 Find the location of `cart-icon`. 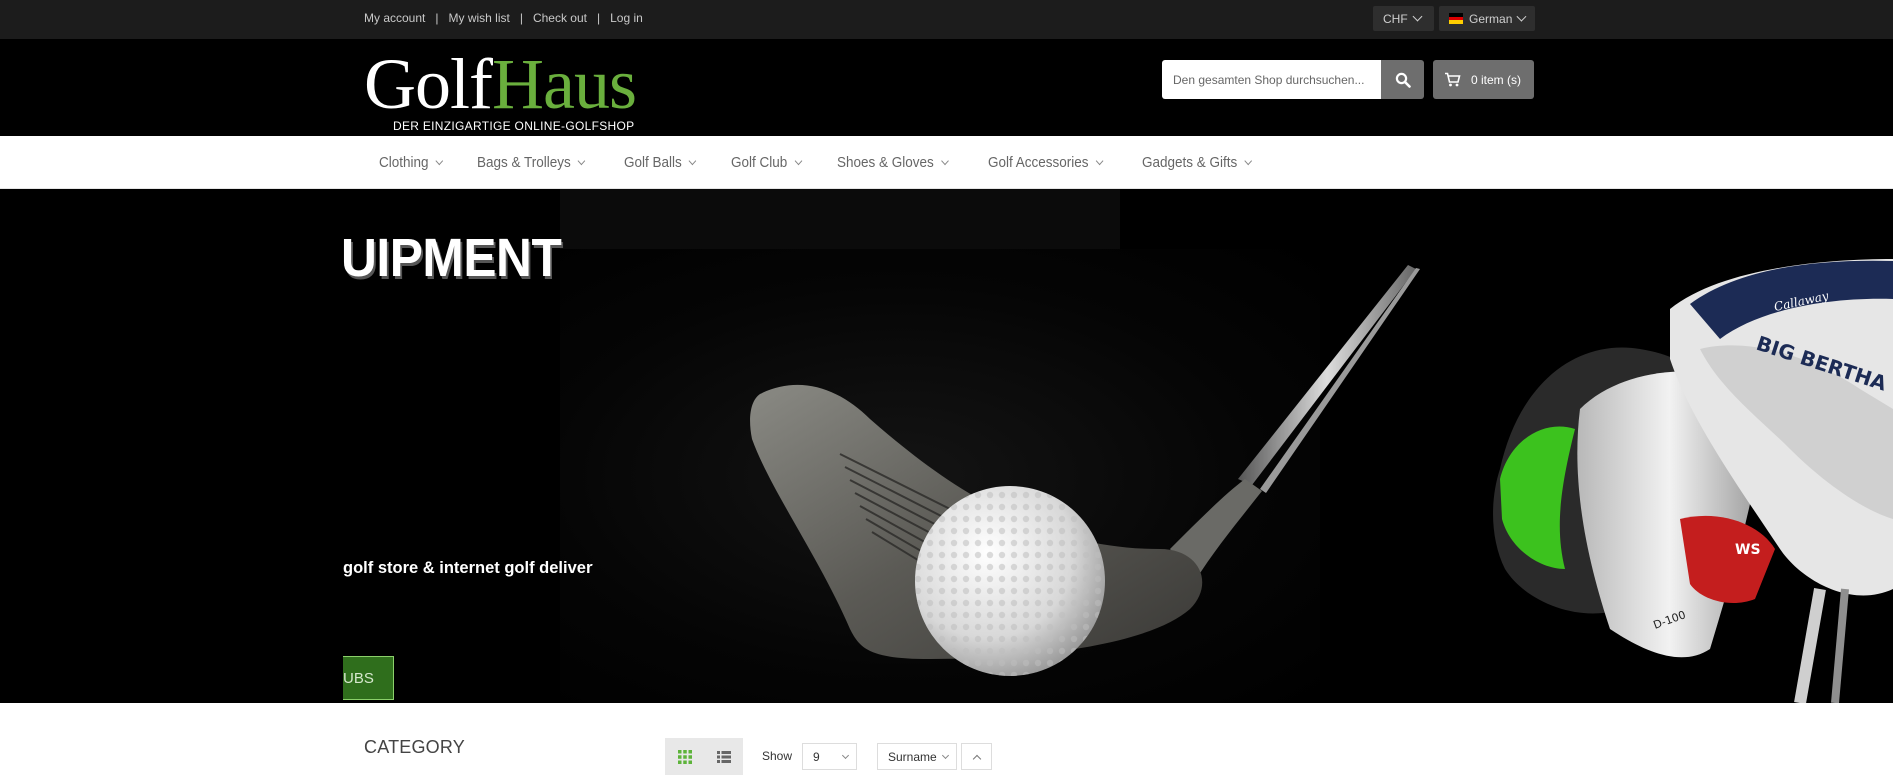

cart-icon is located at coordinates (1453, 79).